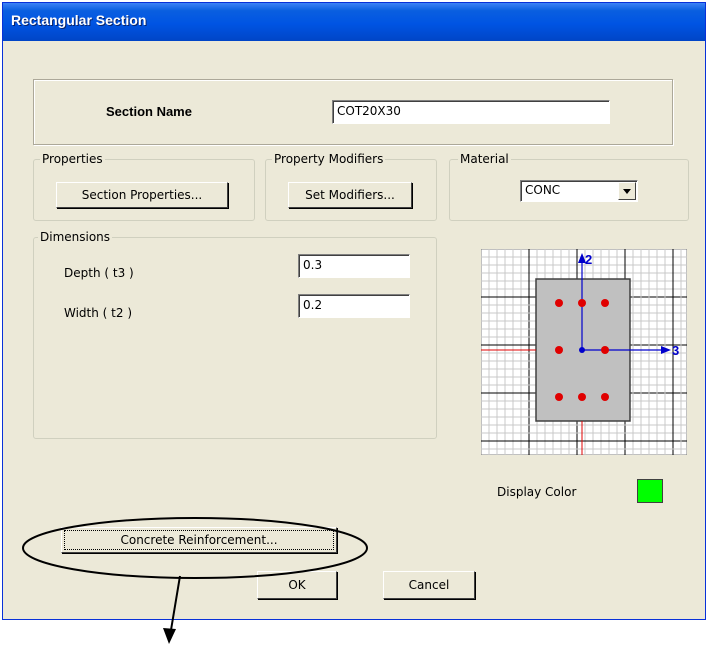 The height and width of the screenshot is (654, 709). Describe the element at coordinates (169, 636) in the screenshot. I see `annotation-arrowhead` at that location.